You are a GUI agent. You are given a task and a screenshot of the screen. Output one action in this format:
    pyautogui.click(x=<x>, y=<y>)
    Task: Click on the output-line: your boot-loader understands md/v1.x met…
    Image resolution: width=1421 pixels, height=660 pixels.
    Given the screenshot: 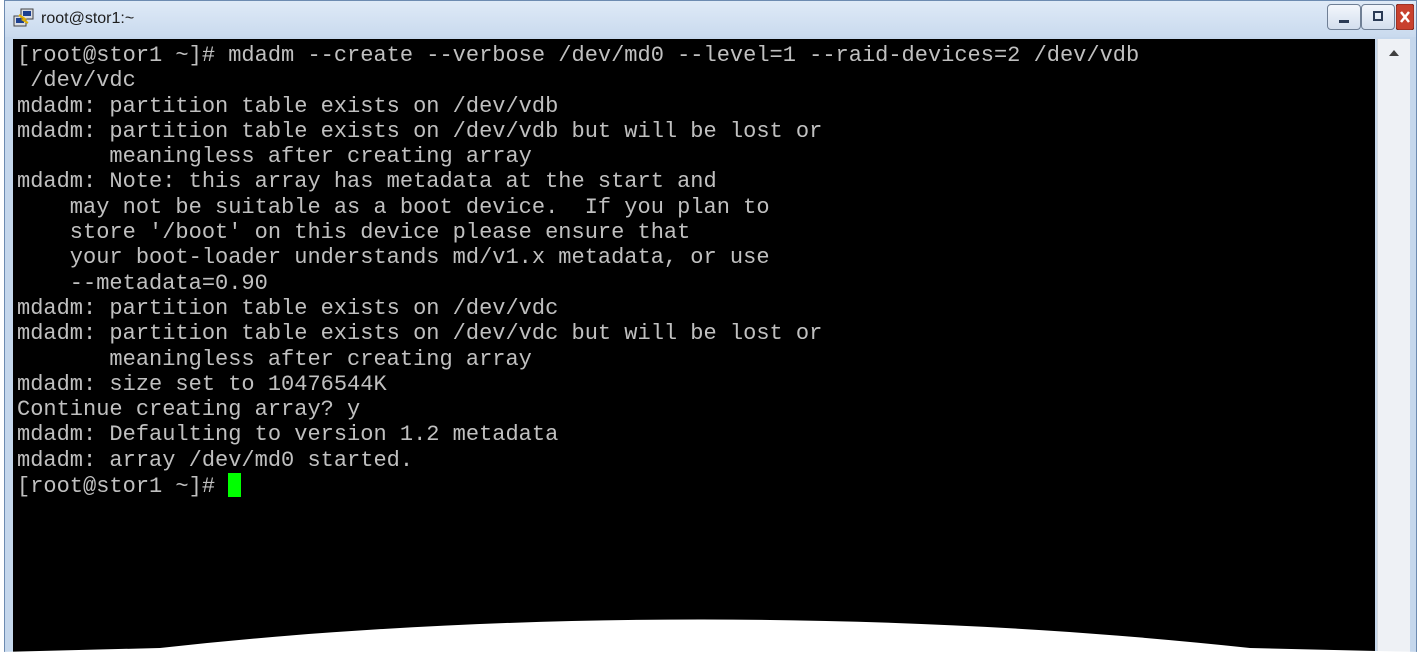 What is the action you would take?
    pyautogui.click(x=393, y=258)
    